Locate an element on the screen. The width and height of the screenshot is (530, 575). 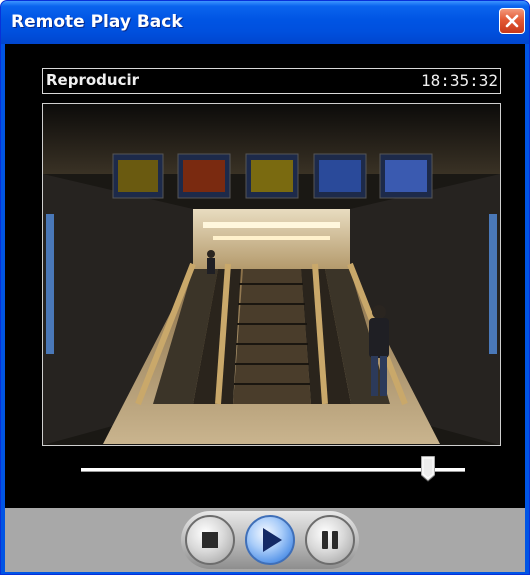
playback-time: 18:35:32 is located at coordinates (459, 80).